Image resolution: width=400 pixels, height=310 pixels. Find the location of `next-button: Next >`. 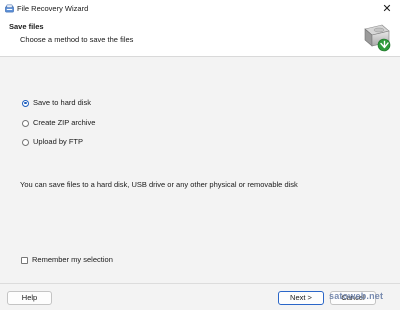

next-button: Next > is located at coordinates (301, 298).